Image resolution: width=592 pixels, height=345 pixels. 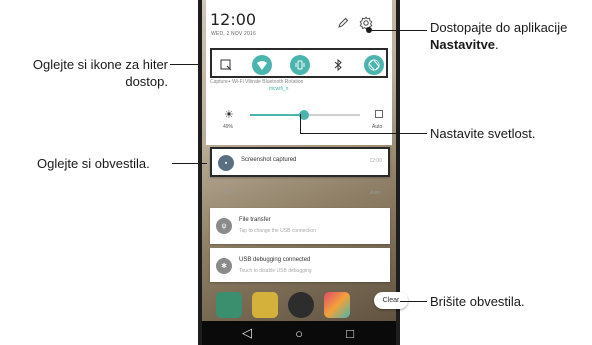 What do you see at coordinates (305, 115) in the screenshot?
I see `brightness-slider` at bounding box center [305, 115].